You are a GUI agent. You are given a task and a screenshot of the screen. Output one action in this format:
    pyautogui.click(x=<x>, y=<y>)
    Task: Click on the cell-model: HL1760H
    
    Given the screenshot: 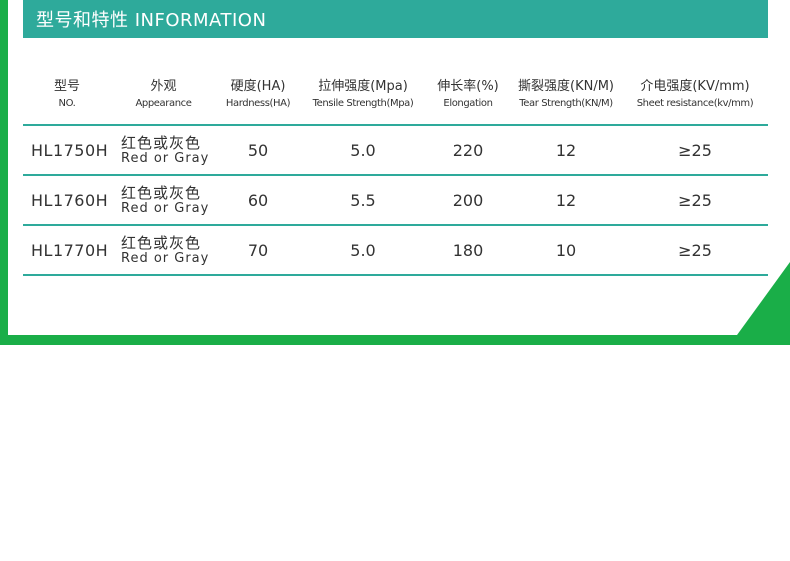 What is the action you would take?
    pyautogui.click(x=67, y=200)
    